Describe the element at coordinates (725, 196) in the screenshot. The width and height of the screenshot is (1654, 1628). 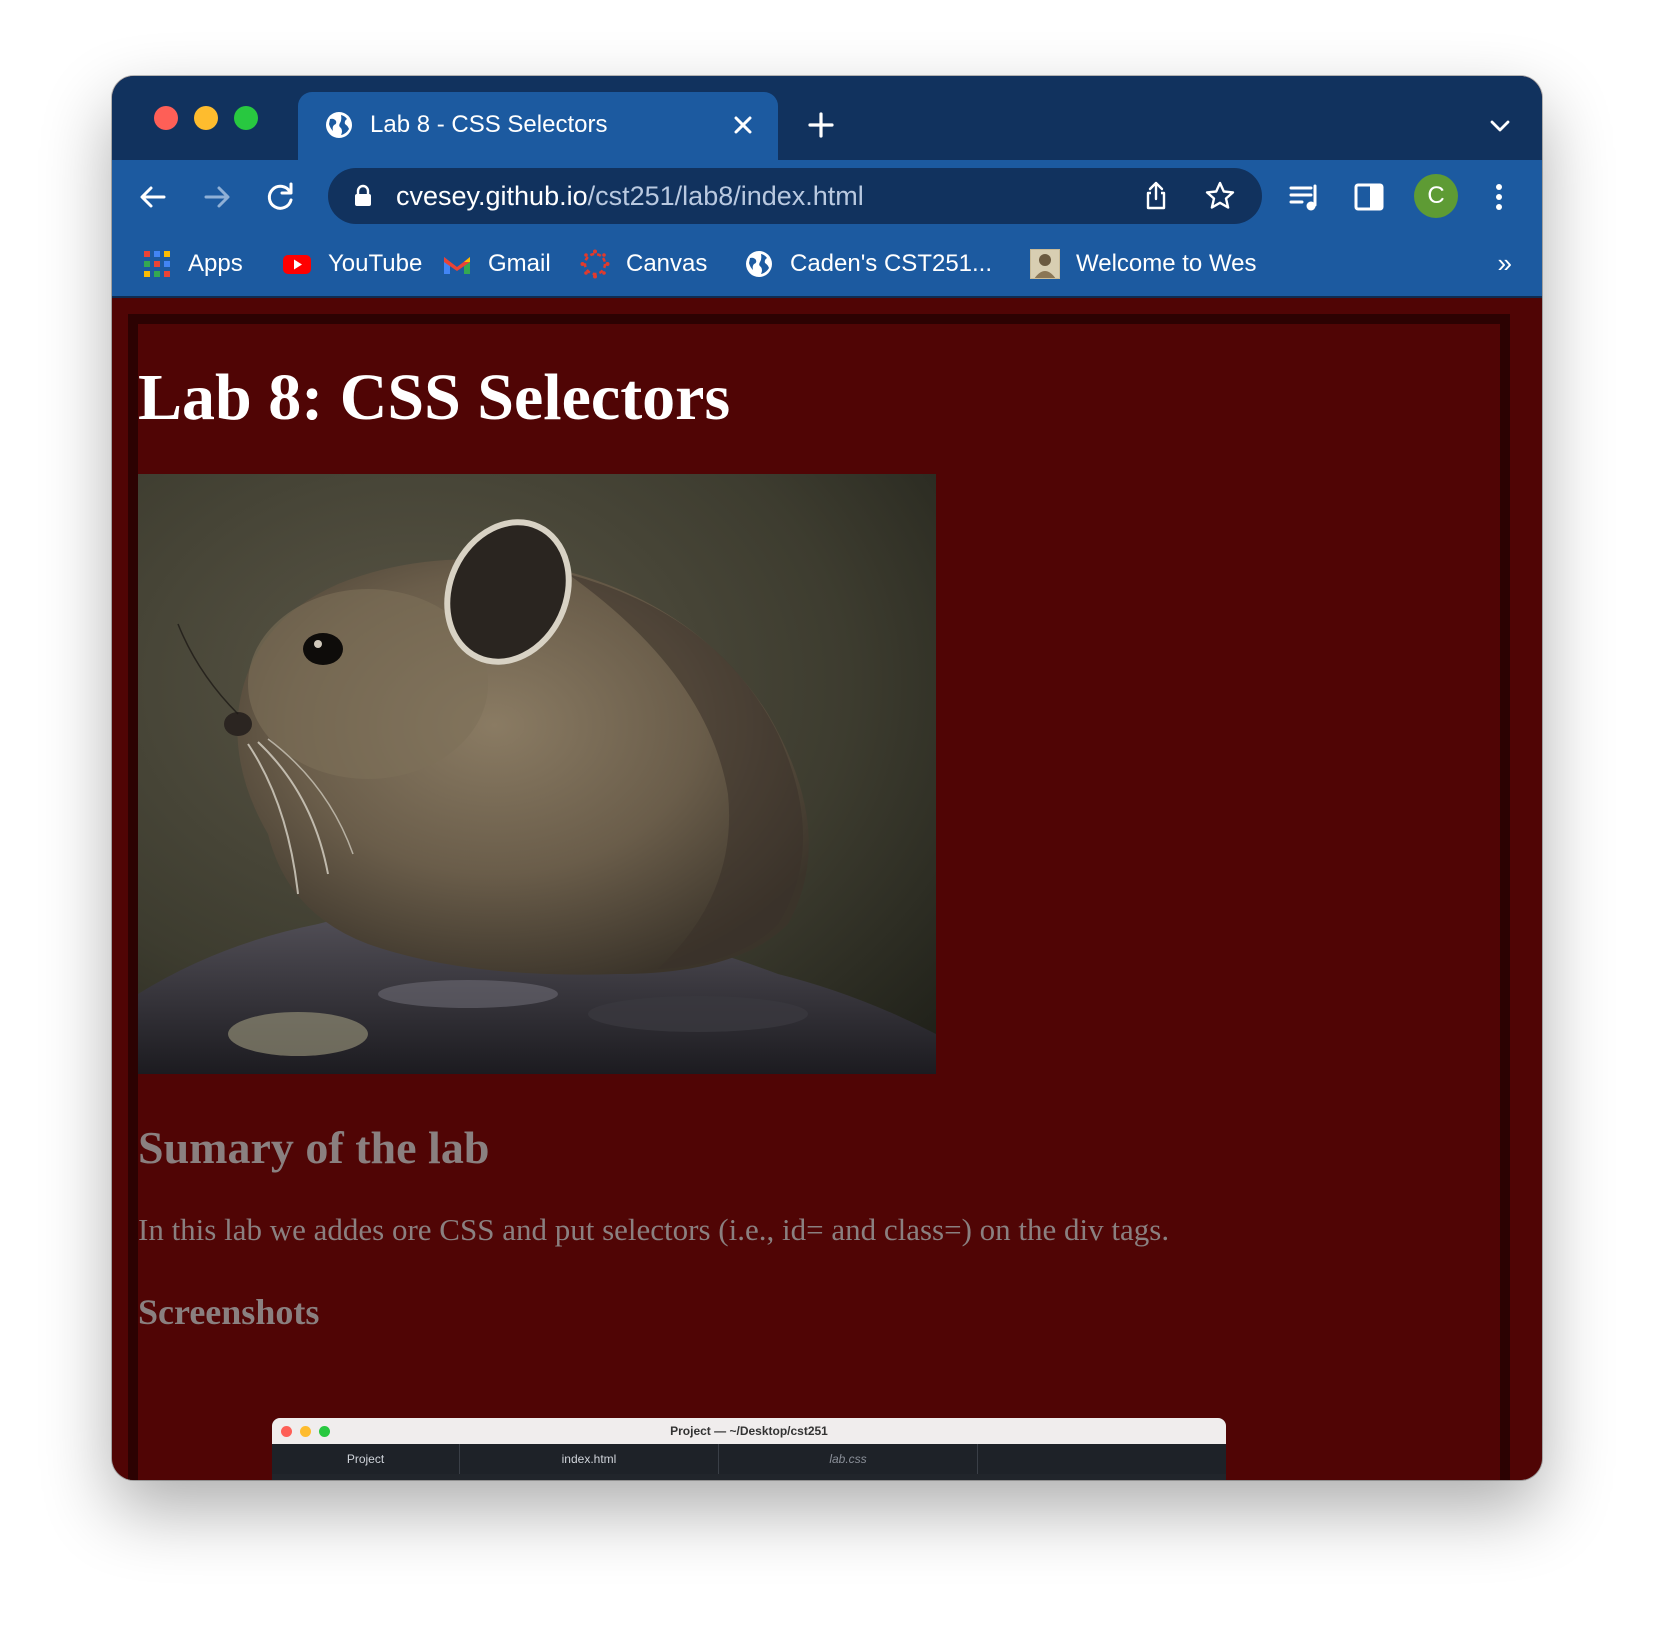
I see `url-path: /cst251/lab8/index.html` at that location.